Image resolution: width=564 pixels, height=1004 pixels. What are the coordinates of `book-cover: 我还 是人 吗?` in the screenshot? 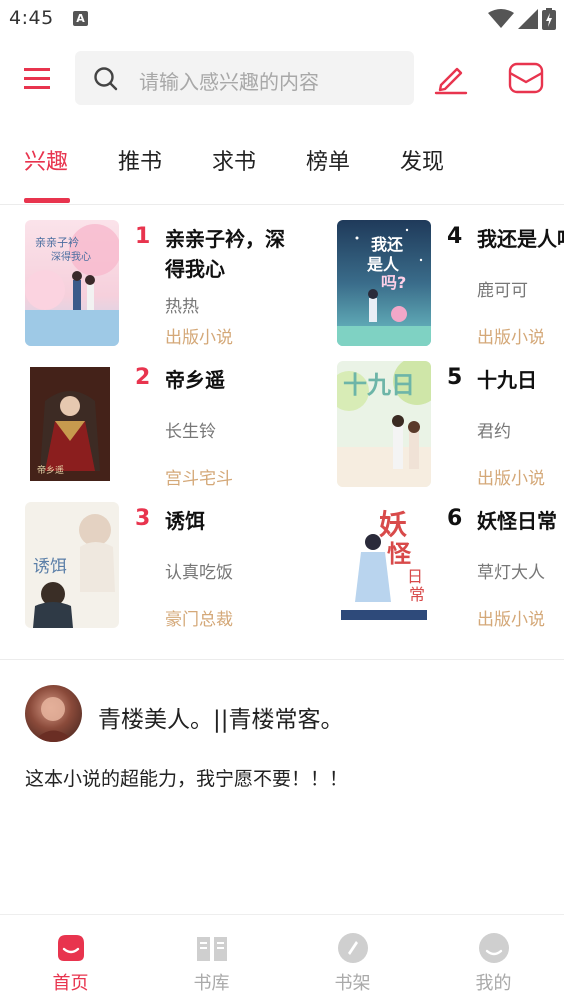 It's located at (384, 283).